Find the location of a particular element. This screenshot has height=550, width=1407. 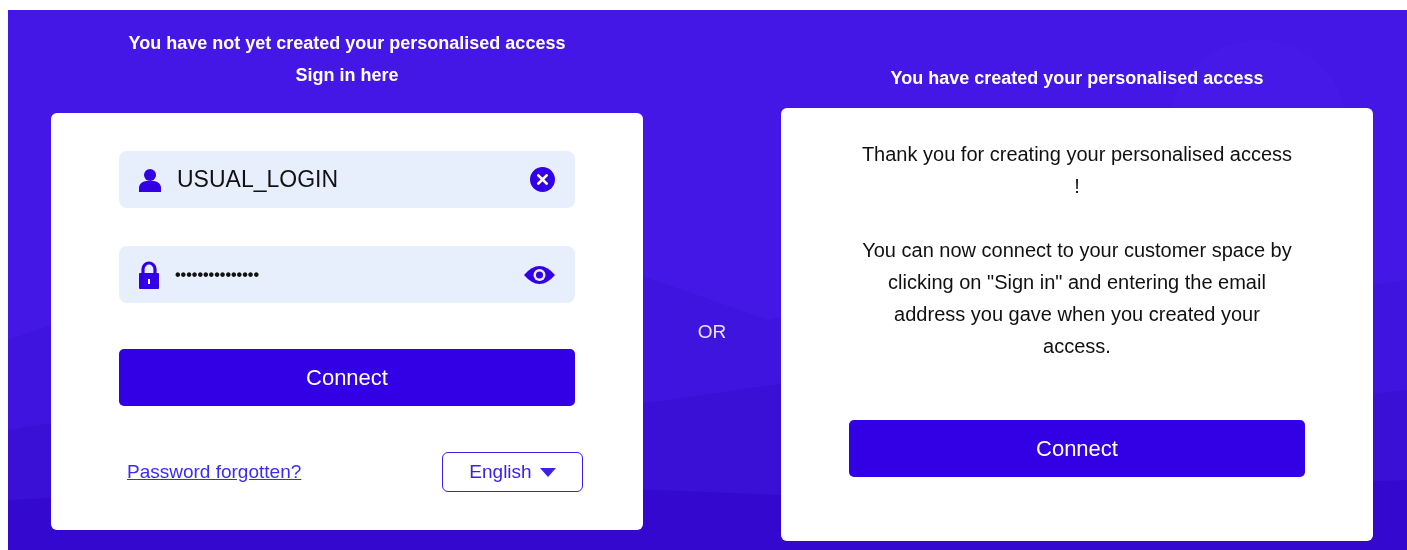

user-icon is located at coordinates (150, 179).